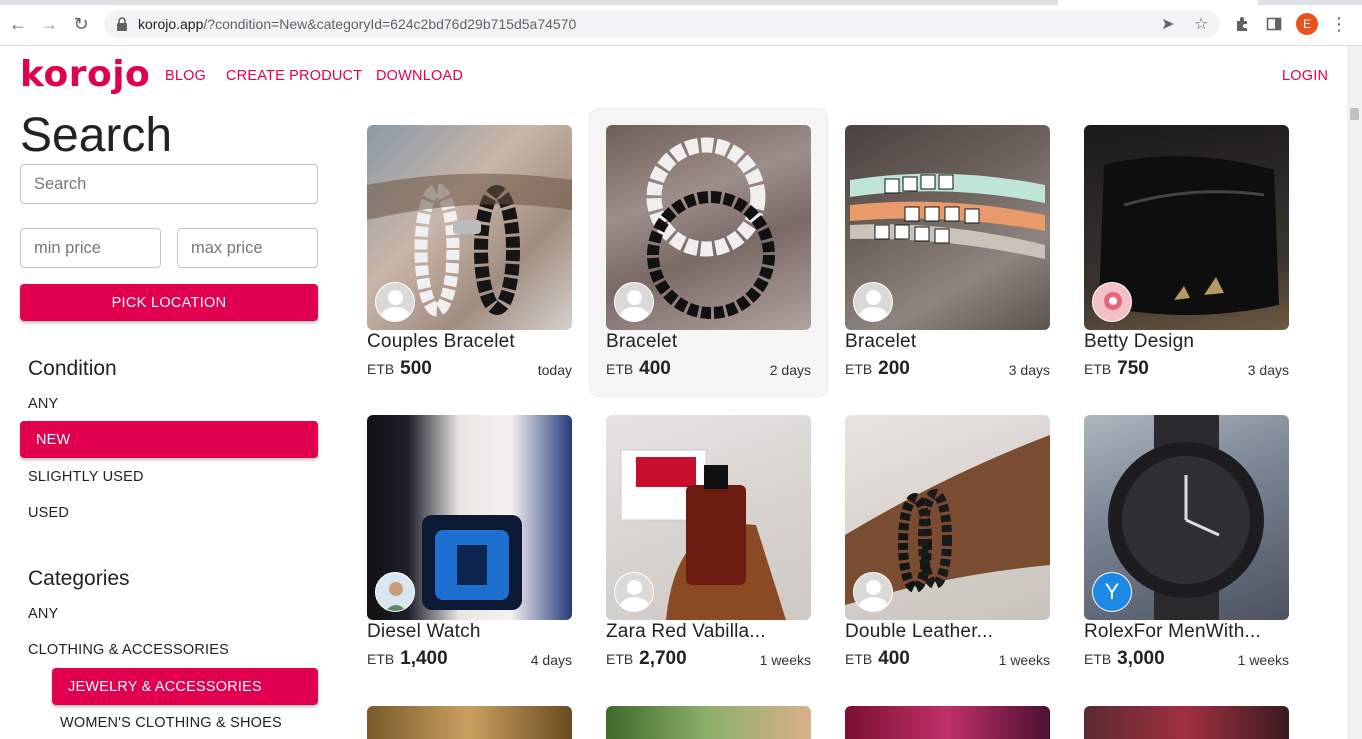  What do you see at coordinates (79, 578) in the screenshot?
I see `categories-heading: Categories` at bounding box center [79, 578].